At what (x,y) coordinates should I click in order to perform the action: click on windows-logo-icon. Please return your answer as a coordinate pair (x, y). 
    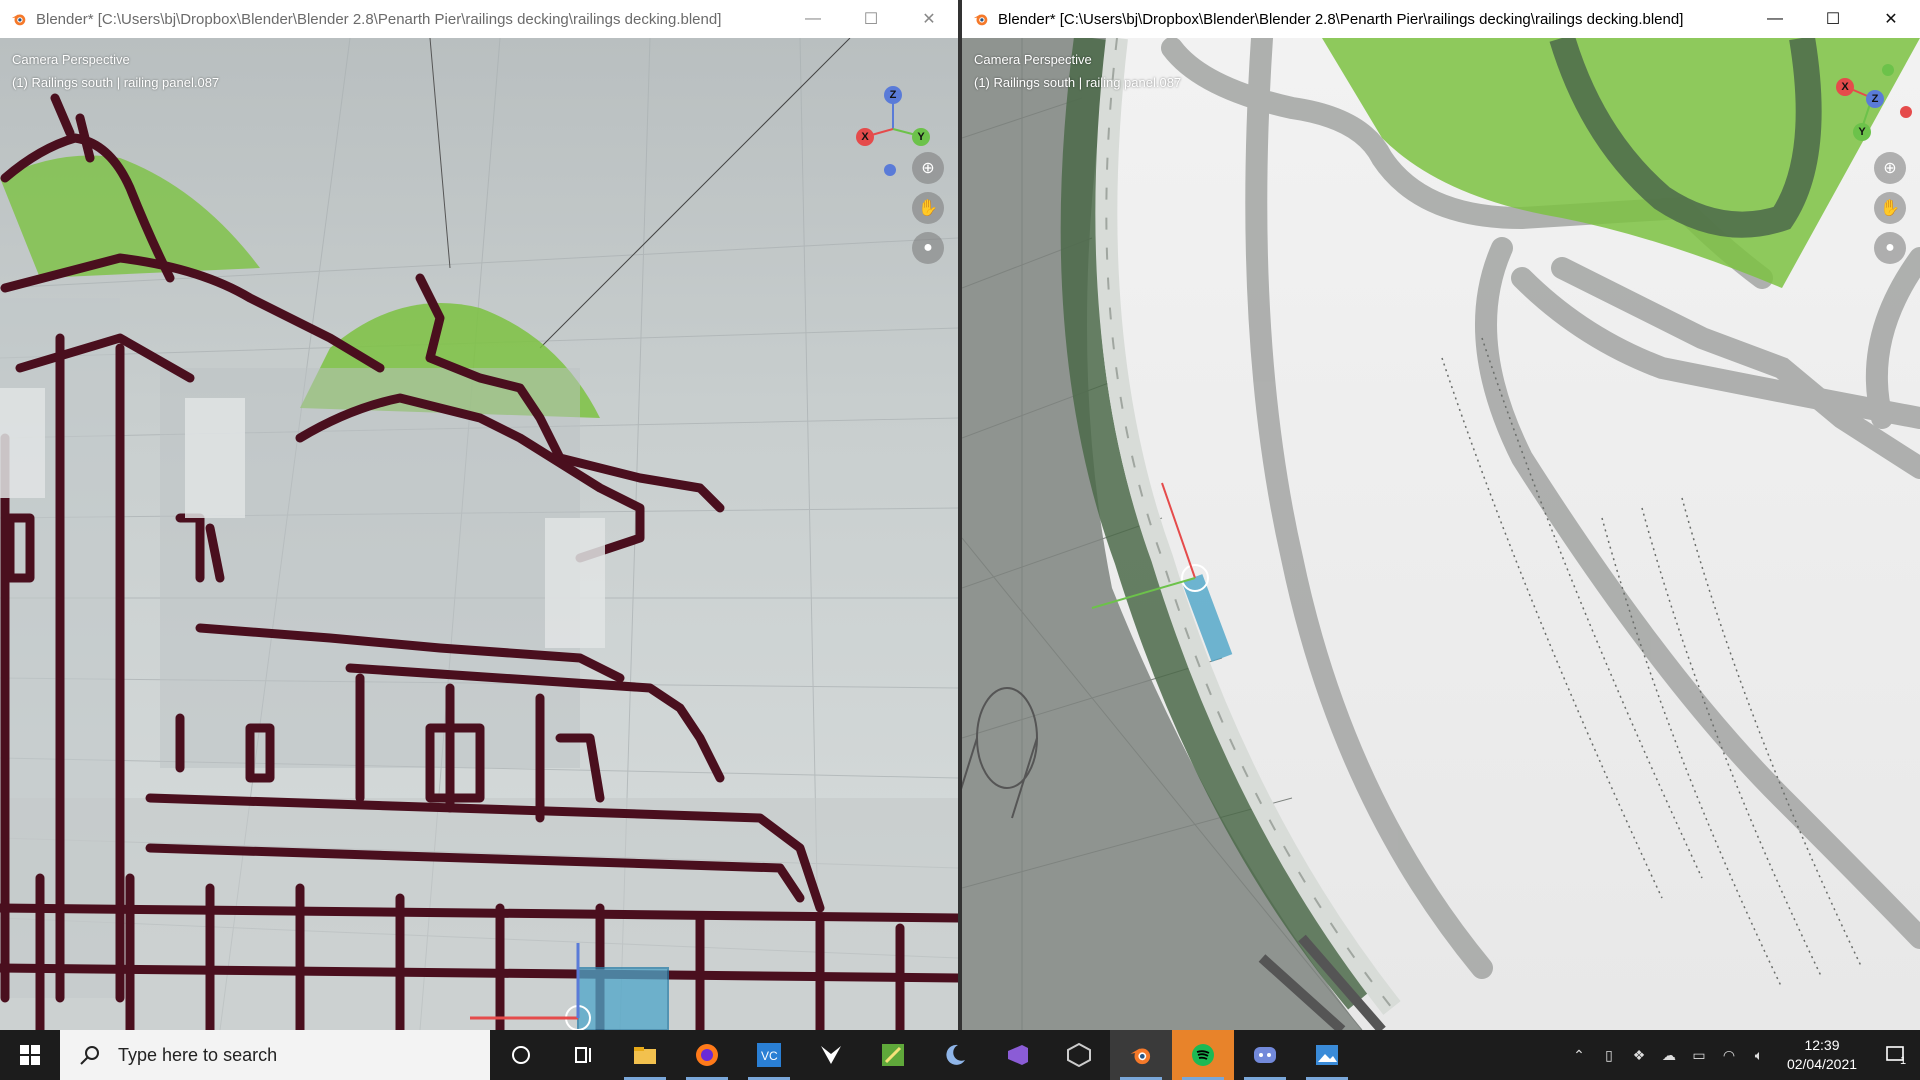
    Looking at the image, I should click on (30, 1055).